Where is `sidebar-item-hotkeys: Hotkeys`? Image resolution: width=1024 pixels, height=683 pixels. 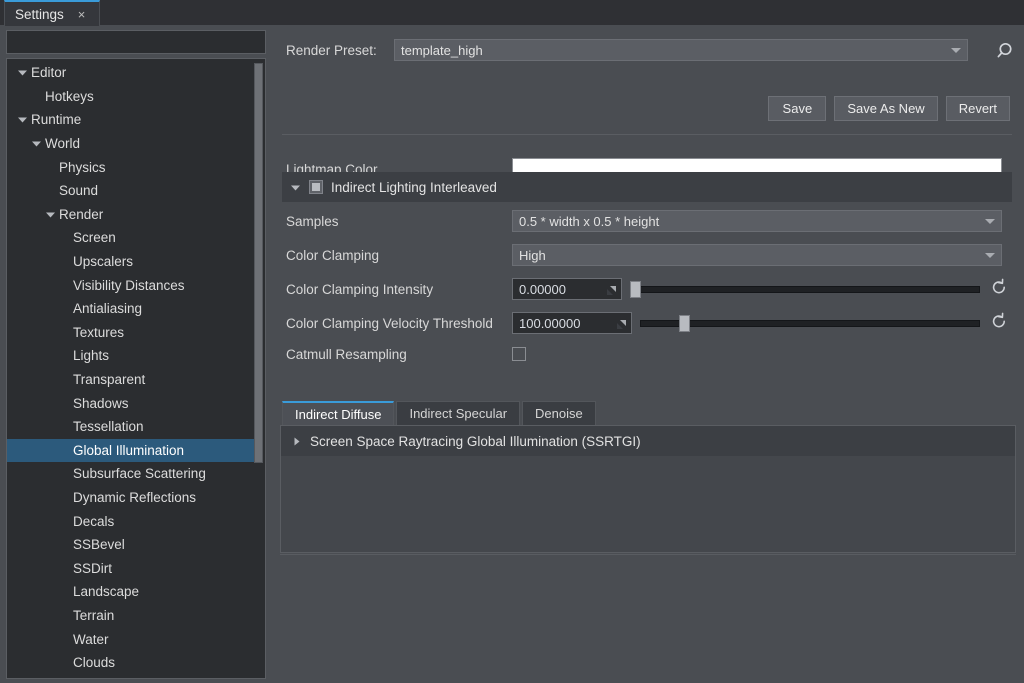
sidebar-item-hotkeys: Hotkeys is located at coordinates (133, 97).